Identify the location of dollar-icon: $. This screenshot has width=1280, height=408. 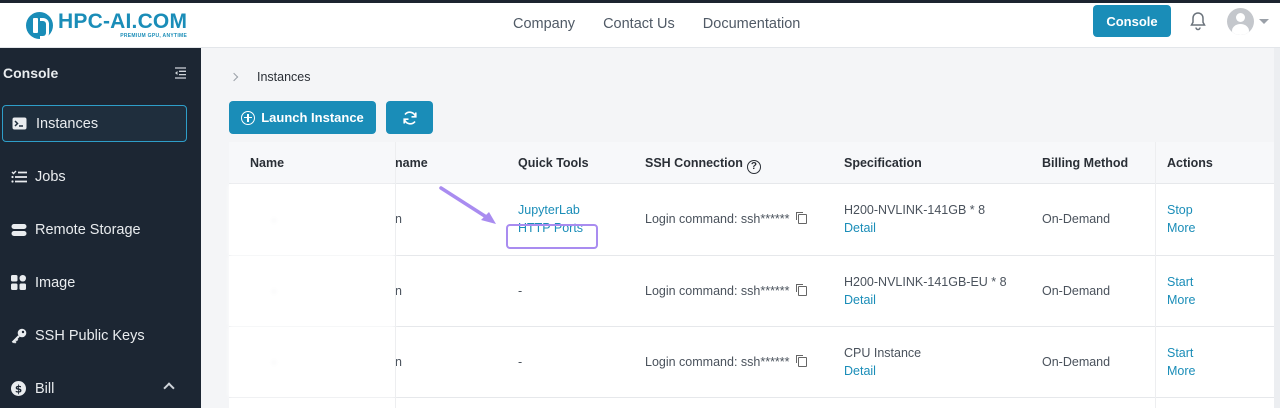
(18, 388).